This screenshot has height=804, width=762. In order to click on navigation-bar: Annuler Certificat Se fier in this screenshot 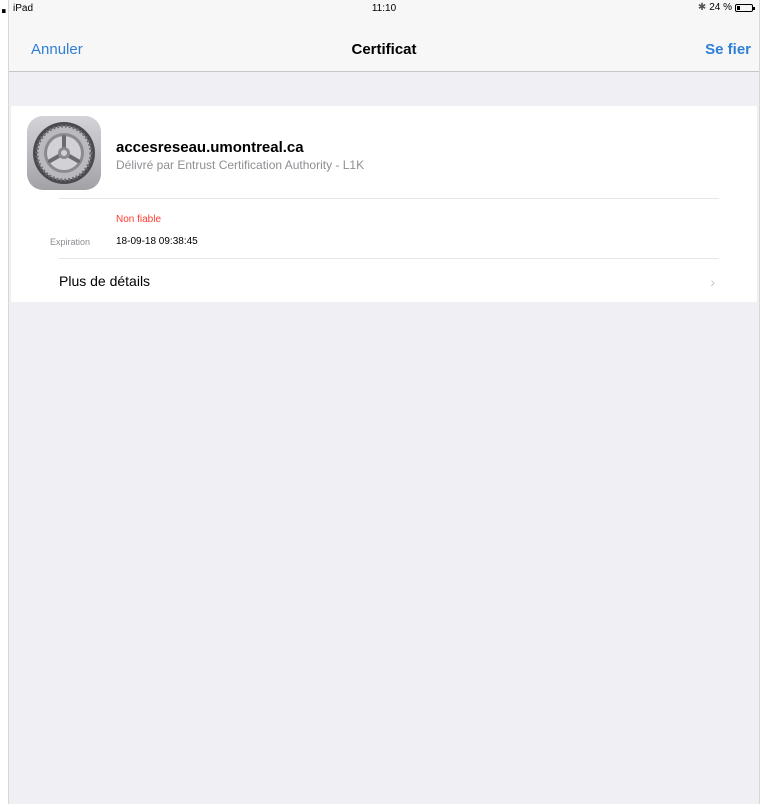, I will do `click(384, 45)`.